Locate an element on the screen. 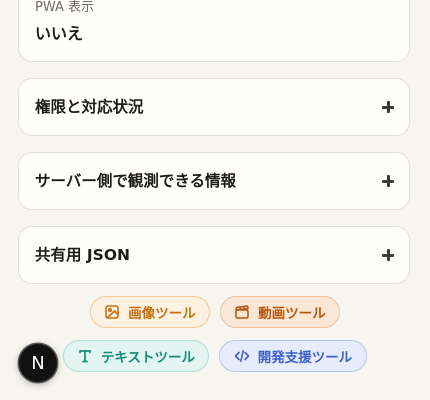  image-icon is located at coordinates (112, 312).